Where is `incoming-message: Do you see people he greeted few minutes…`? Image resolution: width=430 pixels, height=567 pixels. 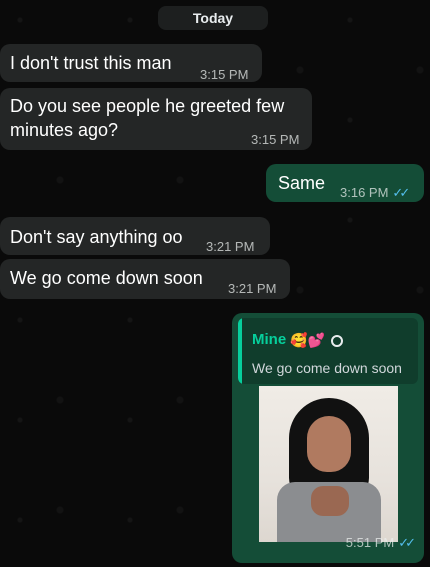 incoming-message: Do you see people he greeted few minutes… is located at coordinates (156, 119).